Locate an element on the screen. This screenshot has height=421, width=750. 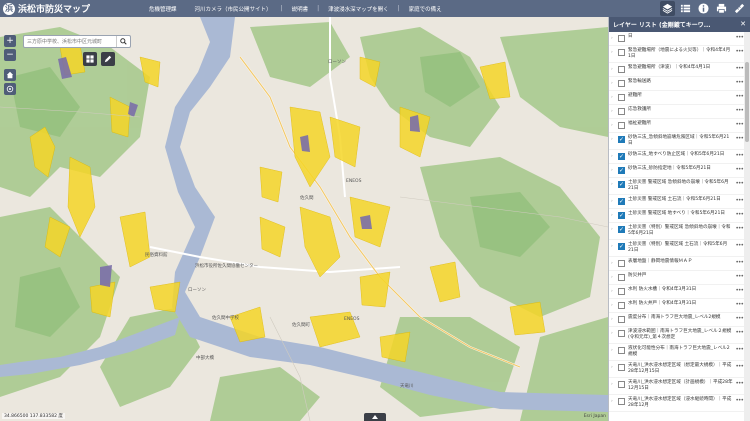
layer-item: › 水利 防火水槽｜令和4年3月31日 ••• is located at coordinates (677, 292).